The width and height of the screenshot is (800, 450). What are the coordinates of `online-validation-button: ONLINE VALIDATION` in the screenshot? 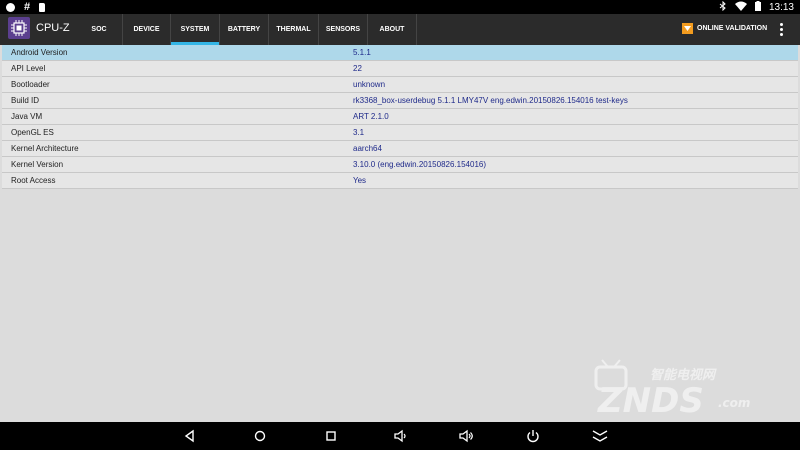 It's located at (724, 28).